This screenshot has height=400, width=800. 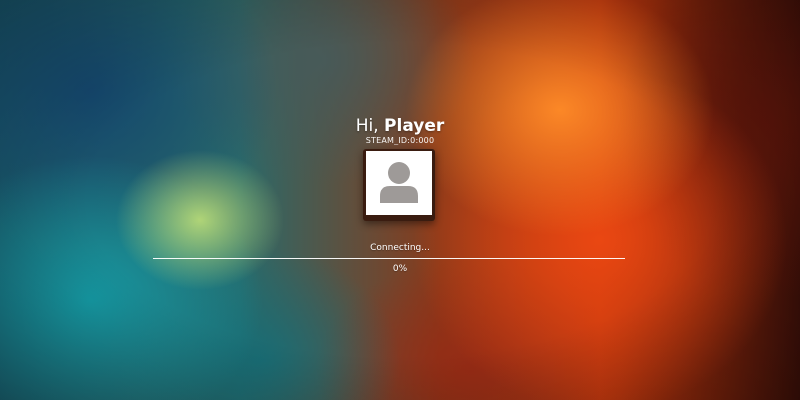 I want to click on avatar, so click(x=399, y=183).